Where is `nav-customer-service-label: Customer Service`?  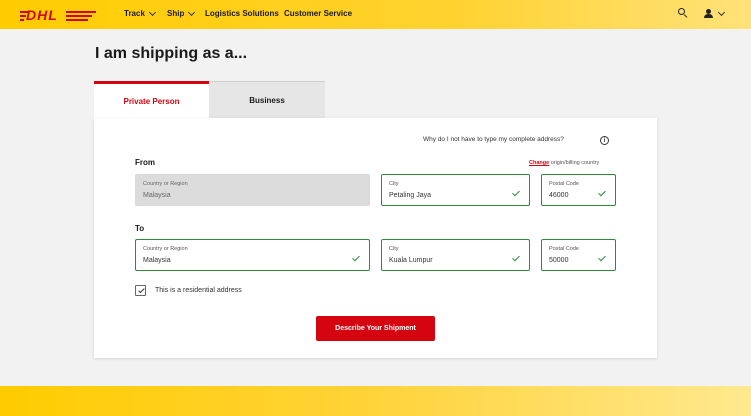 nav-customer-service-label: Customer Service is located at coordinates (318, 13).